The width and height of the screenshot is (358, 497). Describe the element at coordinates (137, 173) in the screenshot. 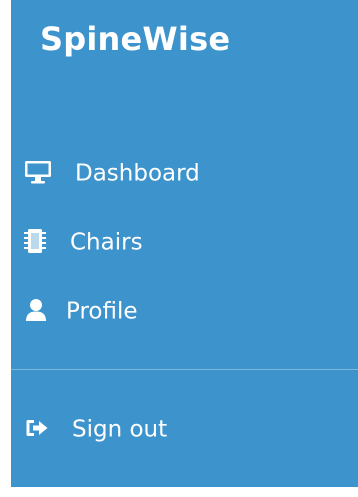

I see `sidebar-item-label: Dashboard` at that location.